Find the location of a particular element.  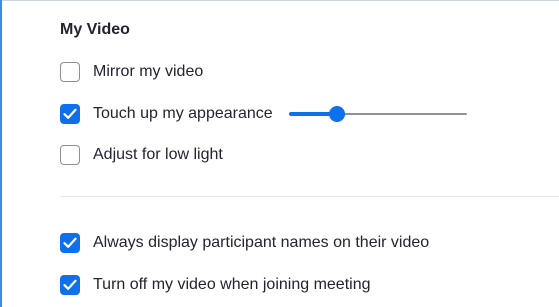

display-names-checkbox is located at coordinates (70, 243).